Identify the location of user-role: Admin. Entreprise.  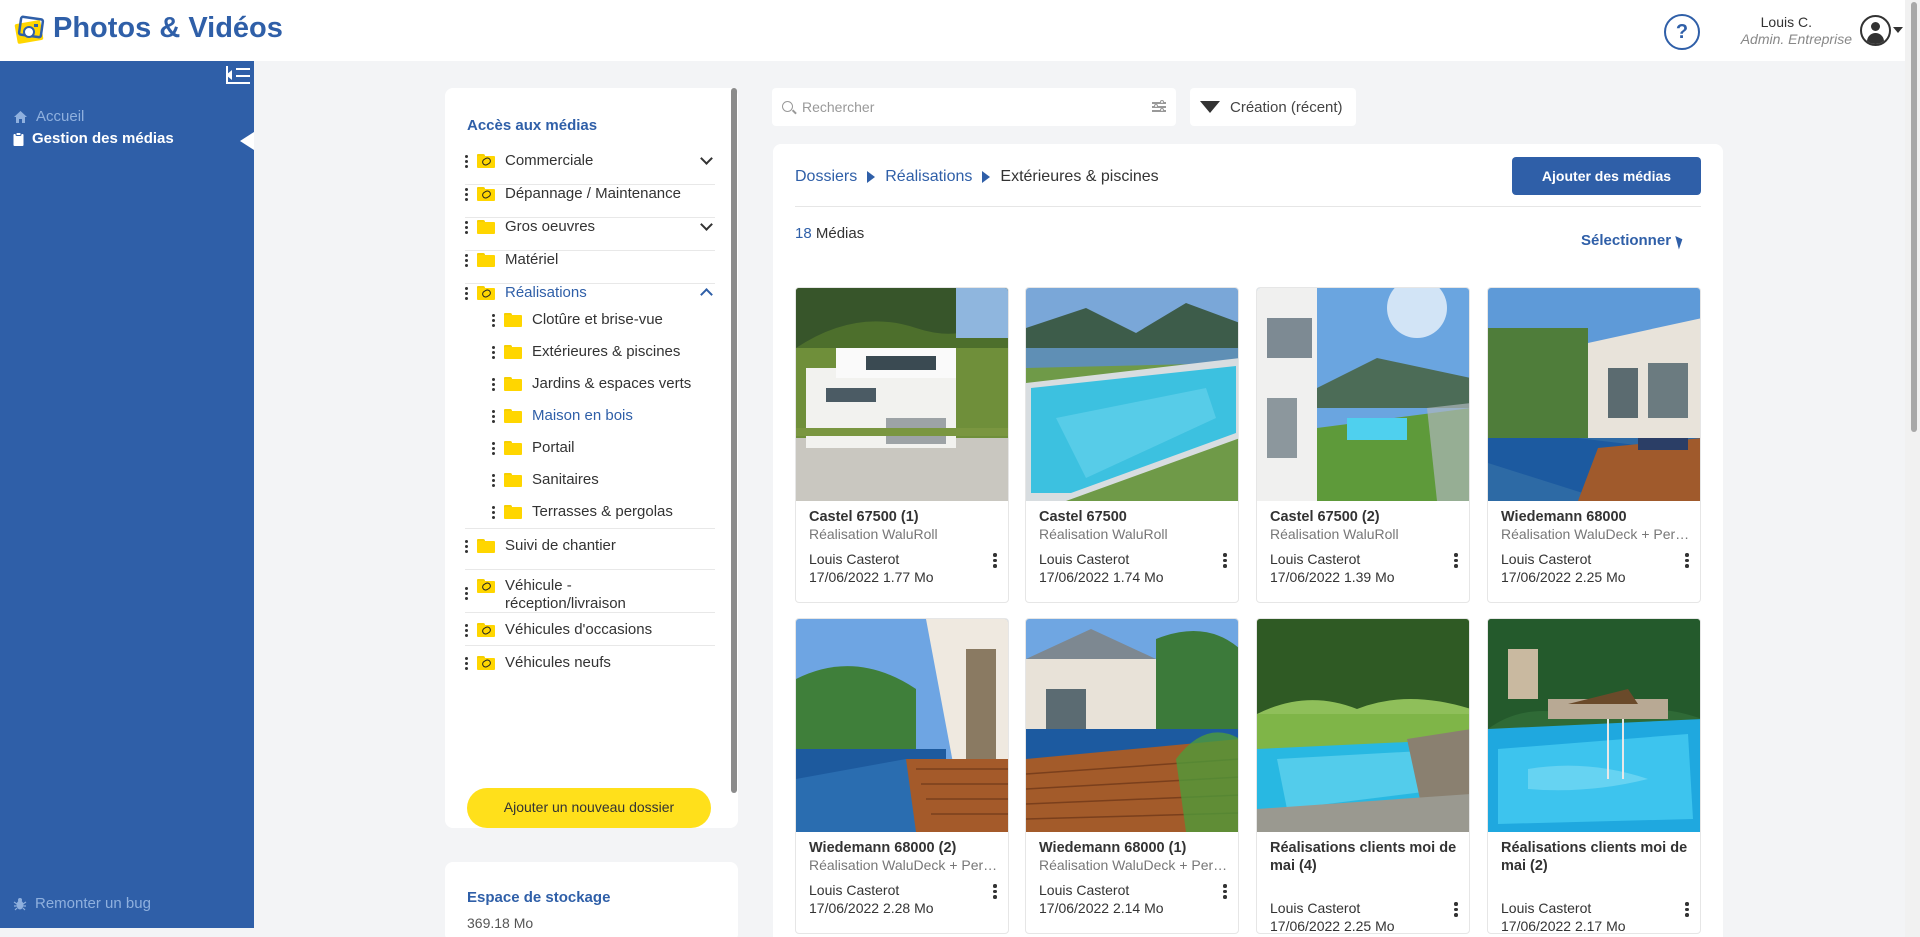
(1796, 39).